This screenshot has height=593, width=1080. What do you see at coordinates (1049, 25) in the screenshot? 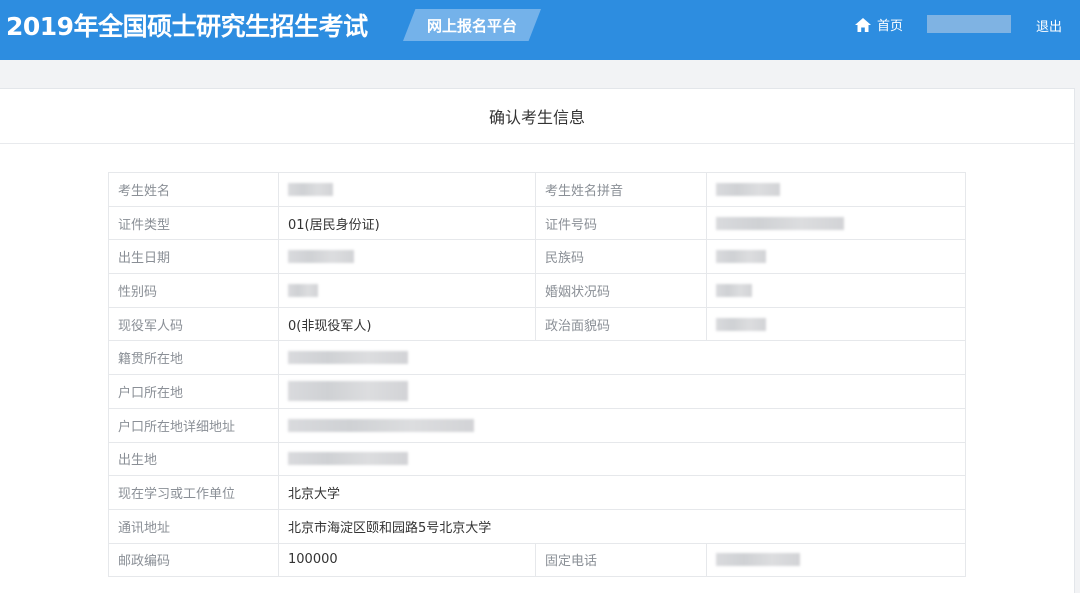
I see `logout-link: 退出` at bounding box center [1049, 25].